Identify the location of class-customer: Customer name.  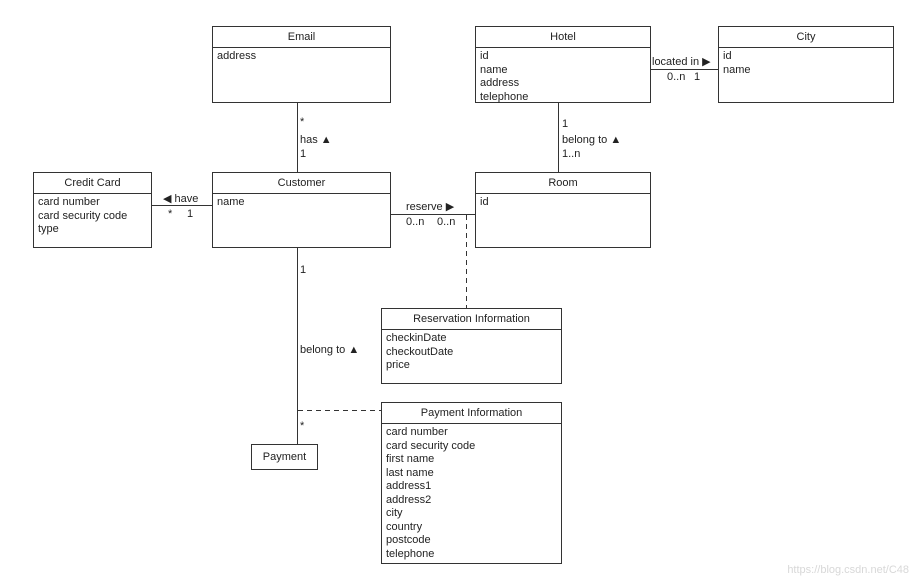
(301, 210).